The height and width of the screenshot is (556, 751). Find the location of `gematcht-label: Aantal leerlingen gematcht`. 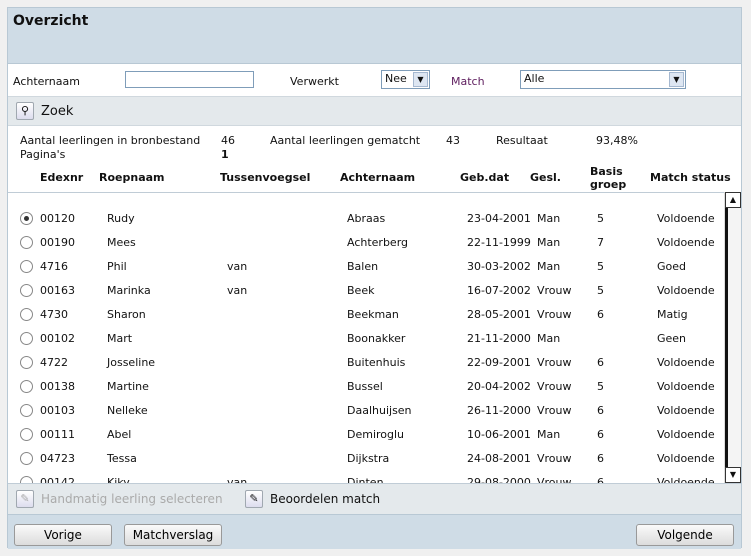

gematcht-label: Aantal leerlingen gematcht is located at coordinates (345, 140).